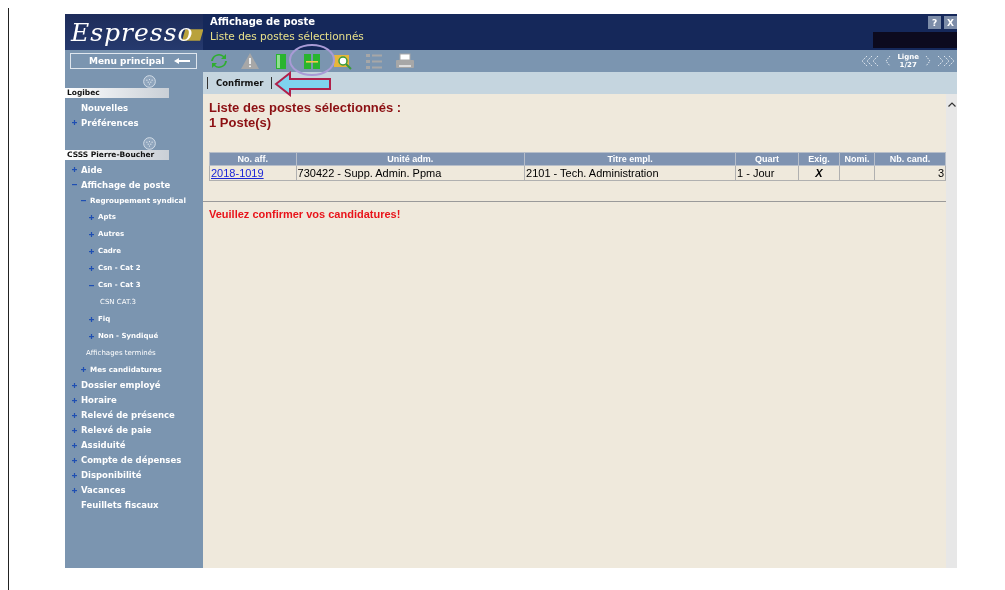  Describe the element at coordinates (950, 22) in the screenshot. I see `close-button: X` at that location.